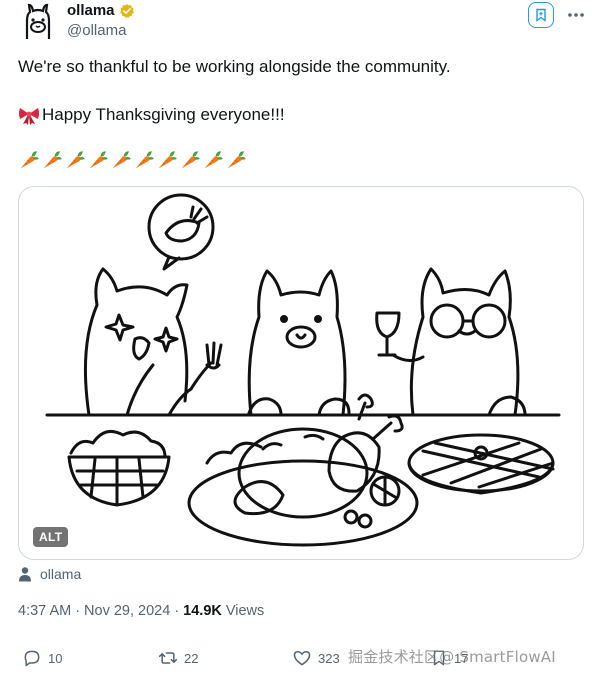 Image resolution: width=599 pixels, height=687 pixels. Describe the element at coordinates (29, 116) in the screenshot. I see `ribbon-emoji-icon` at that location.